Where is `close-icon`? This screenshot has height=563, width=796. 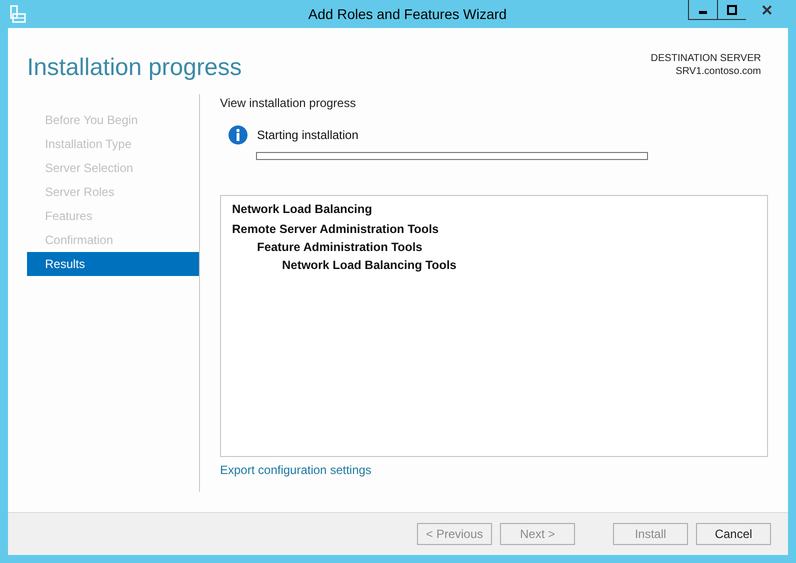
close-icon is located at coordinates (767, 9).